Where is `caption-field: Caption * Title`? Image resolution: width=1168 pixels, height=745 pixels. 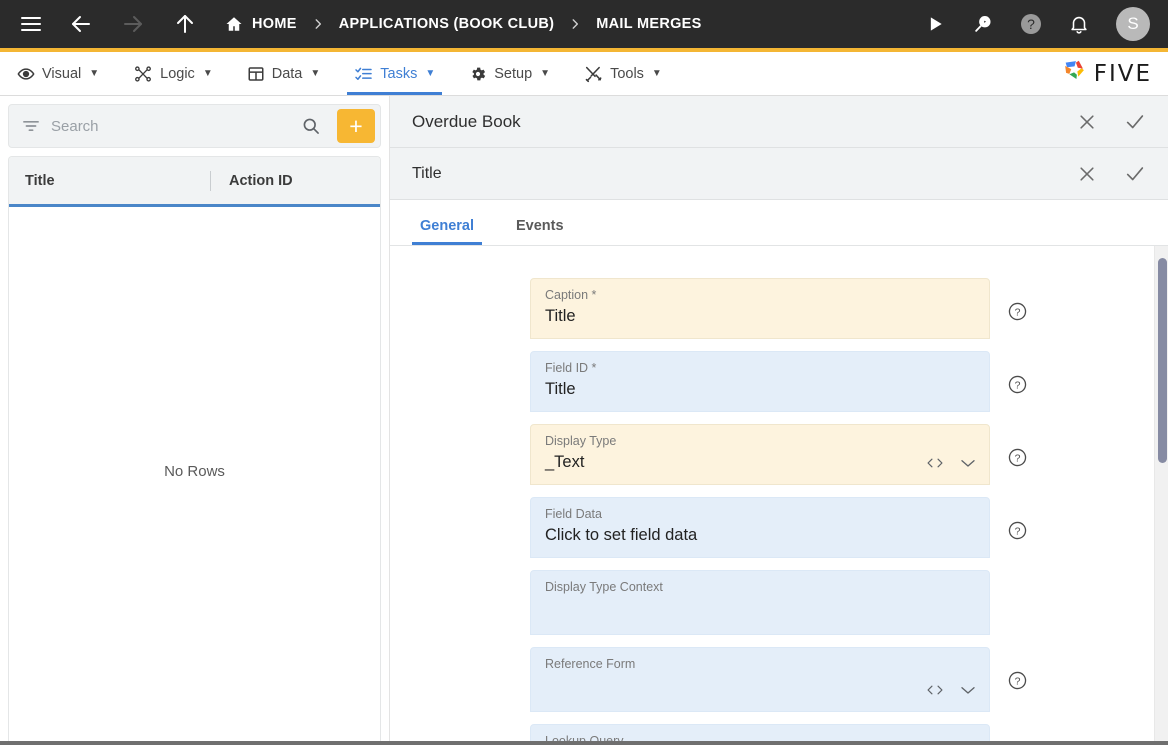 caption-field: Caption * Title is located at coordinates (760, 308).